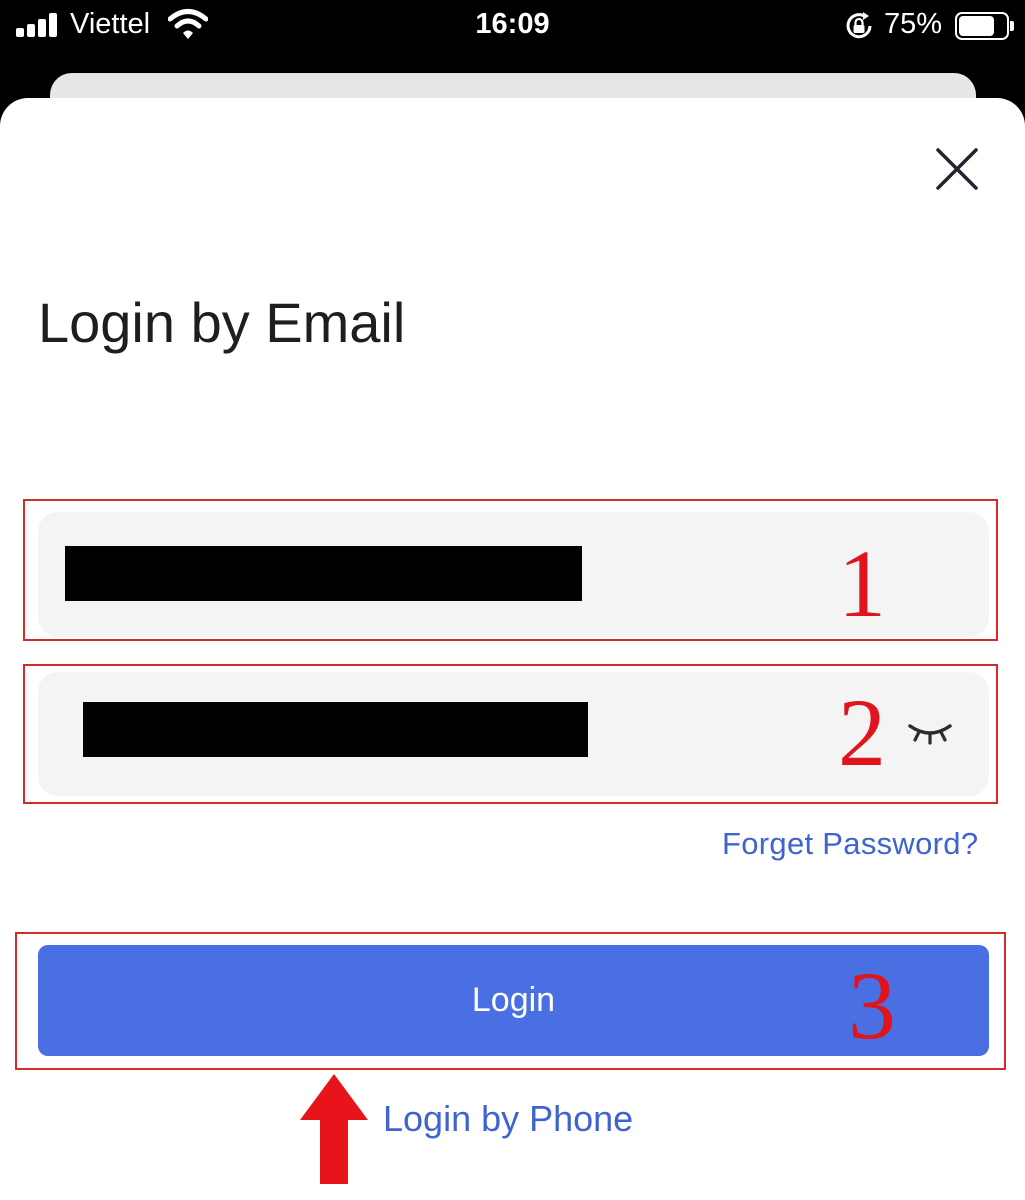 This screenshot has width=1025, height=1200. I want to click on close-icon, so click(957, 169).